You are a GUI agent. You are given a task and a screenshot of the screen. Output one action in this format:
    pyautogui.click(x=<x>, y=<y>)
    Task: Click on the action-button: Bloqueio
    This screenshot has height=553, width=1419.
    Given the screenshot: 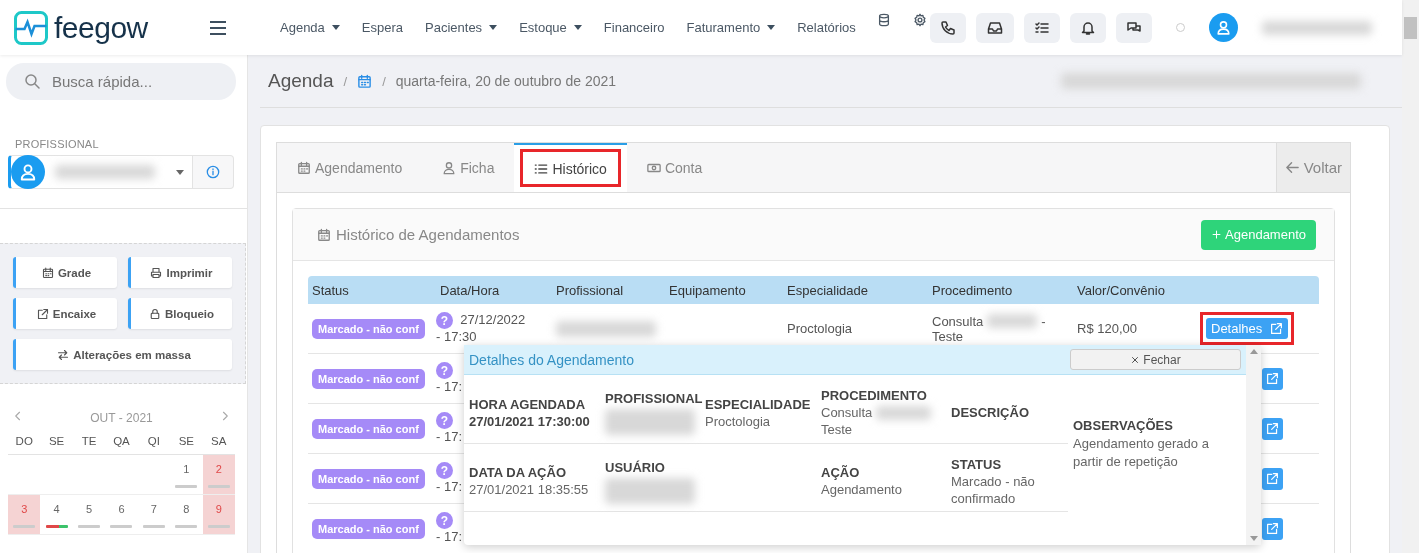 What is the action you would take?
    pyautogui.click(x=180, y=313)
    